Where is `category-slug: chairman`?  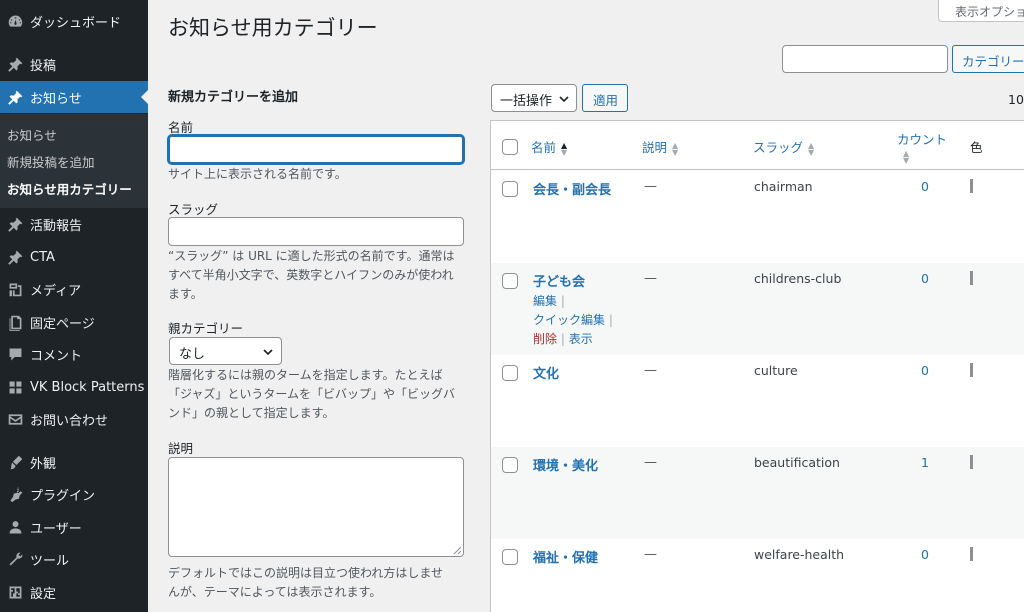
category-slug: chairman is located at coordinates (783, 186).